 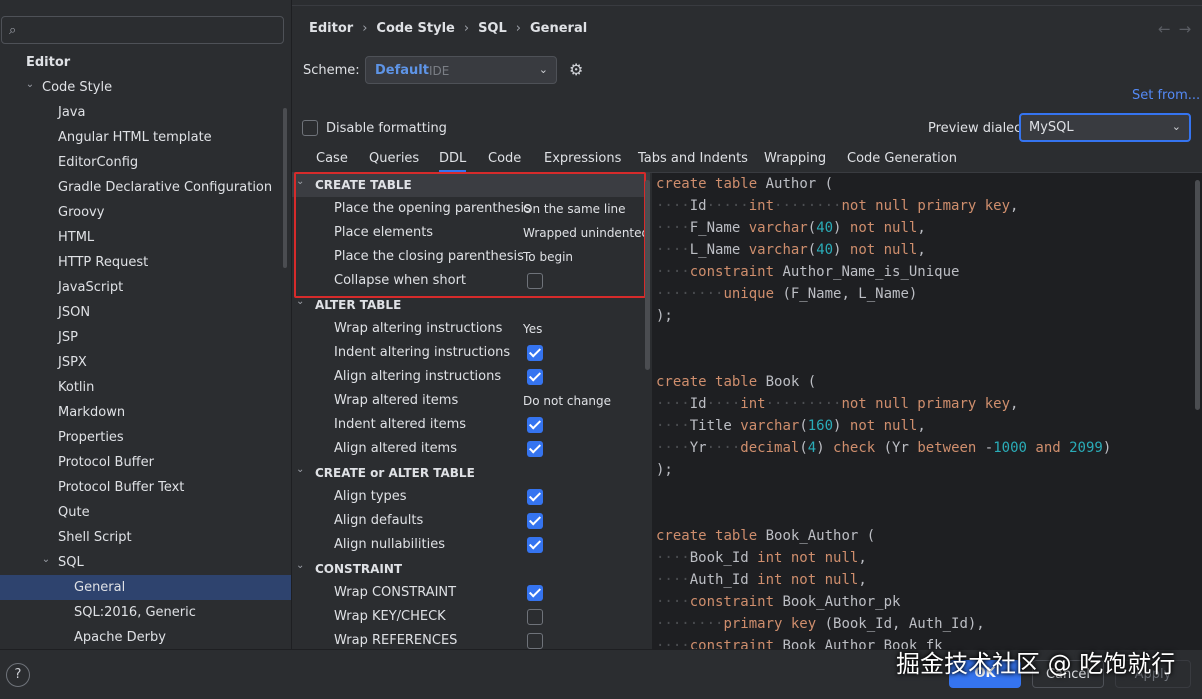 What do you see at coordinates (1105, 127) in the screenshot?
I see `preview-dialect-dropdown: MySQL ⌄` at bounding box center [1105, 127].